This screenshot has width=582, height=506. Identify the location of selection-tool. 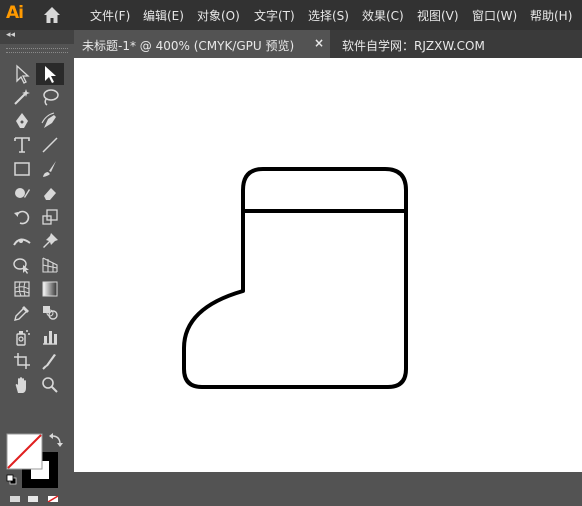
(22, 74).